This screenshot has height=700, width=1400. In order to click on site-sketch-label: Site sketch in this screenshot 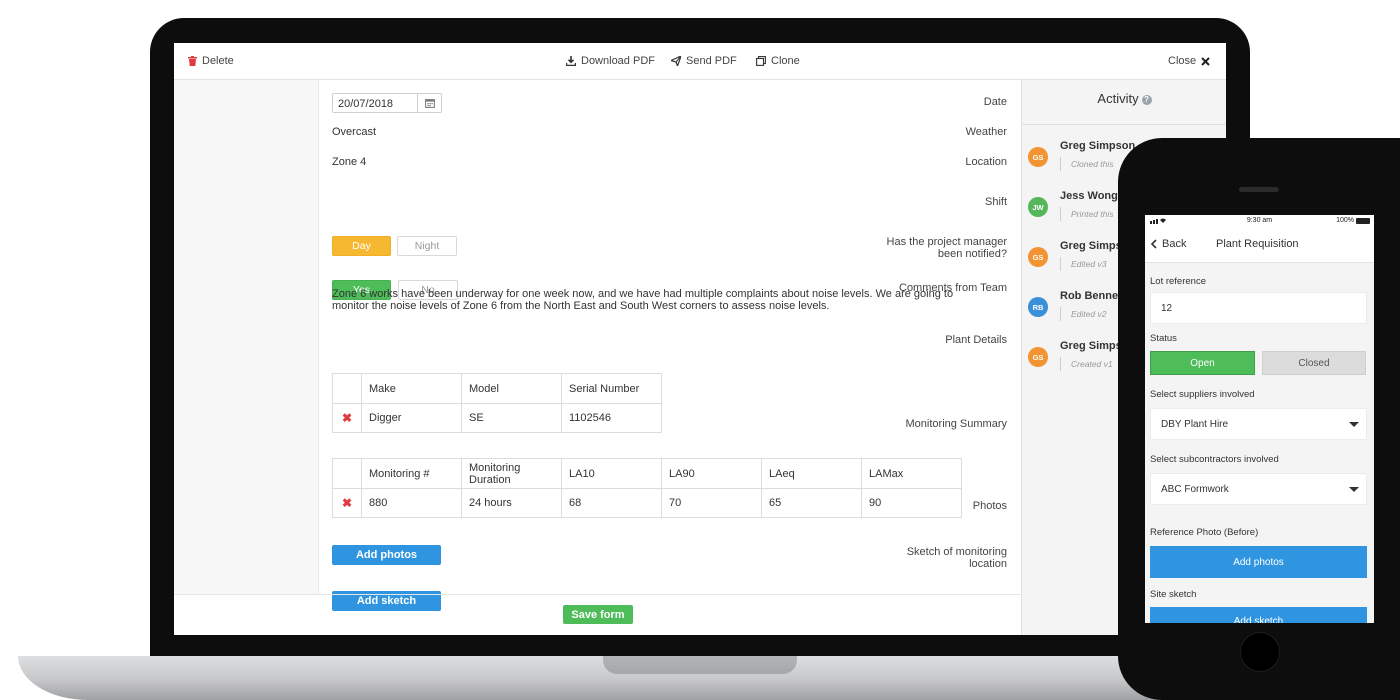, I will do `click(1173, 594)`.